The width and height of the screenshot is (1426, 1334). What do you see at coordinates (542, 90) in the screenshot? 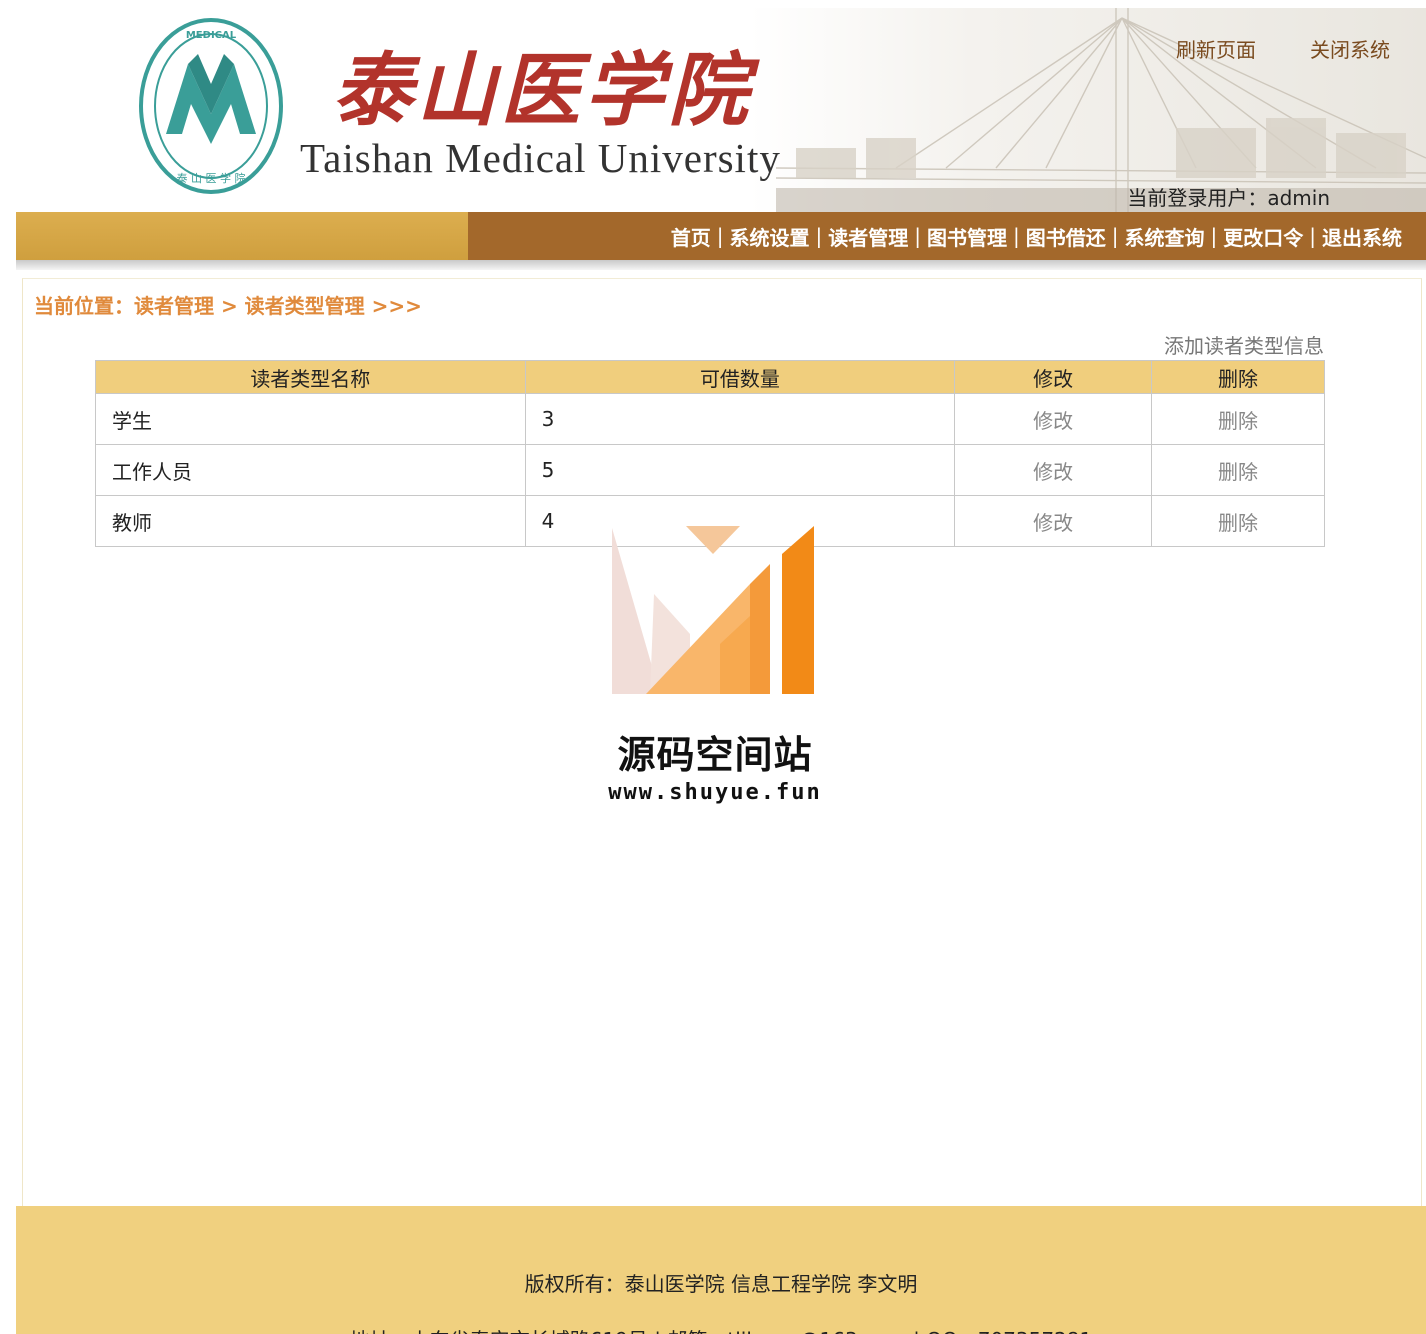
I see `school-name-cn: 泰山医学院` at bounding box center [542, 90].